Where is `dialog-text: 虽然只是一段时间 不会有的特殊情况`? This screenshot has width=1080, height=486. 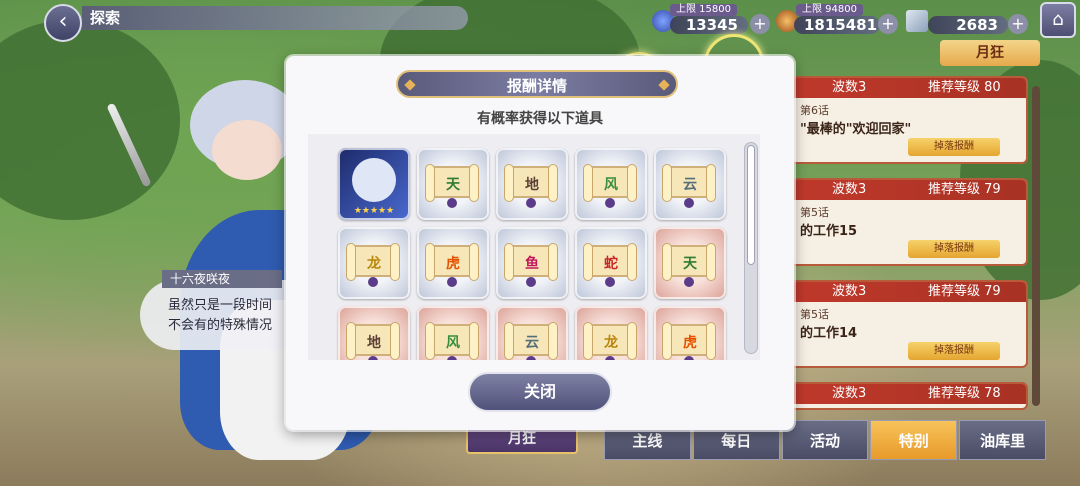
dialog-text: 虽然只是一段时间 不会有的特殊情况 is located at coordinates (229, 316).